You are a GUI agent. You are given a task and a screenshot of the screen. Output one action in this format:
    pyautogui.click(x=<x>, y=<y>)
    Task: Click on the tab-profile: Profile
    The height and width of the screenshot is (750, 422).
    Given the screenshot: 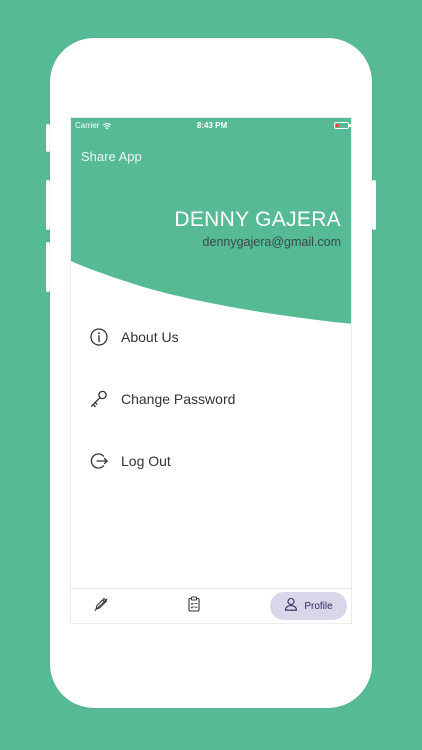 What is the action you would take?
    pyautogui.click(x=308, y=606)
    